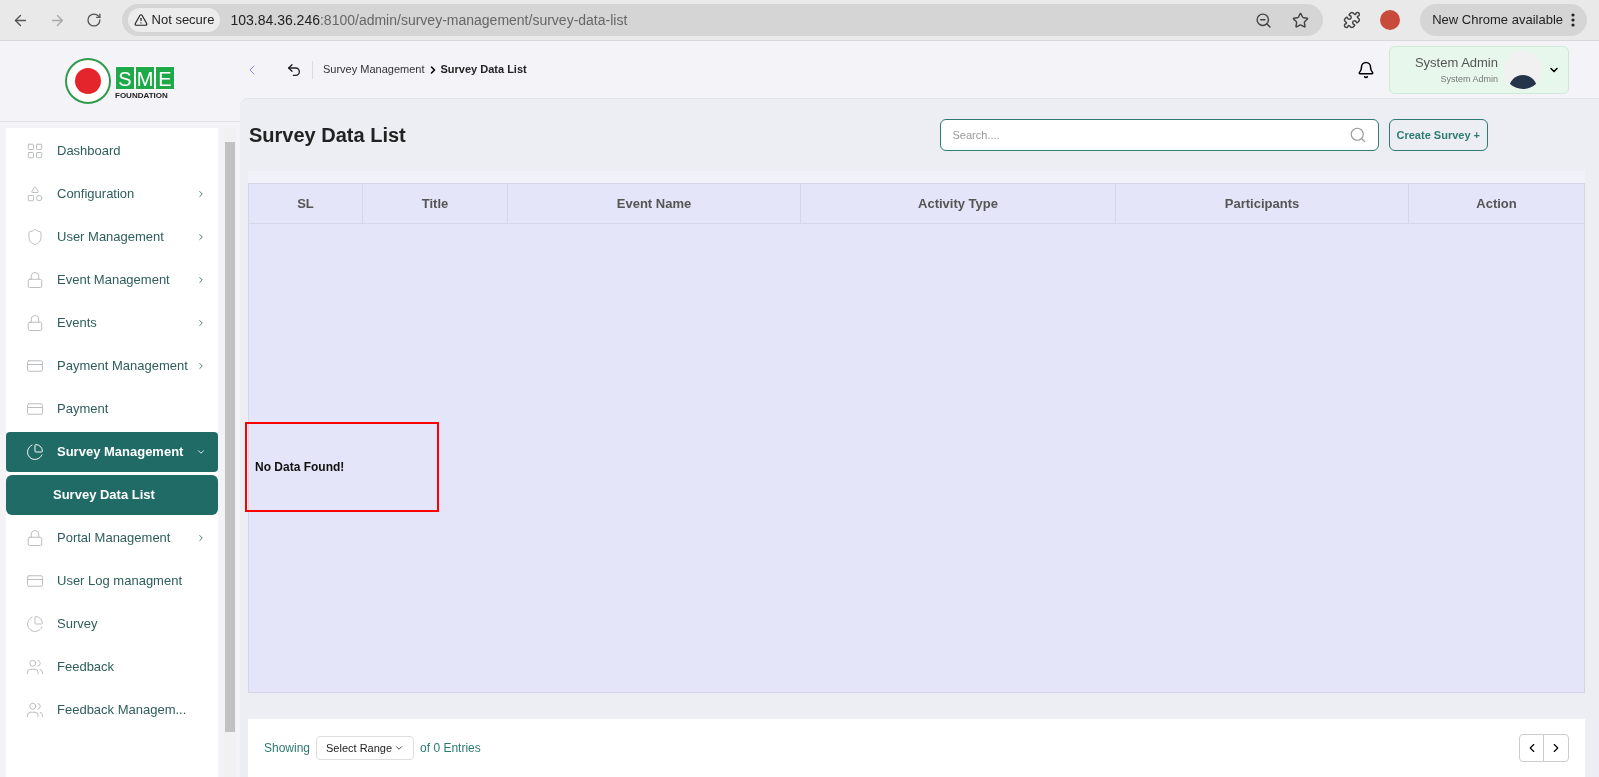  Describe the element at coordinates (287, 748) in the screenshot. I see `showing-label: Showing` at that location.